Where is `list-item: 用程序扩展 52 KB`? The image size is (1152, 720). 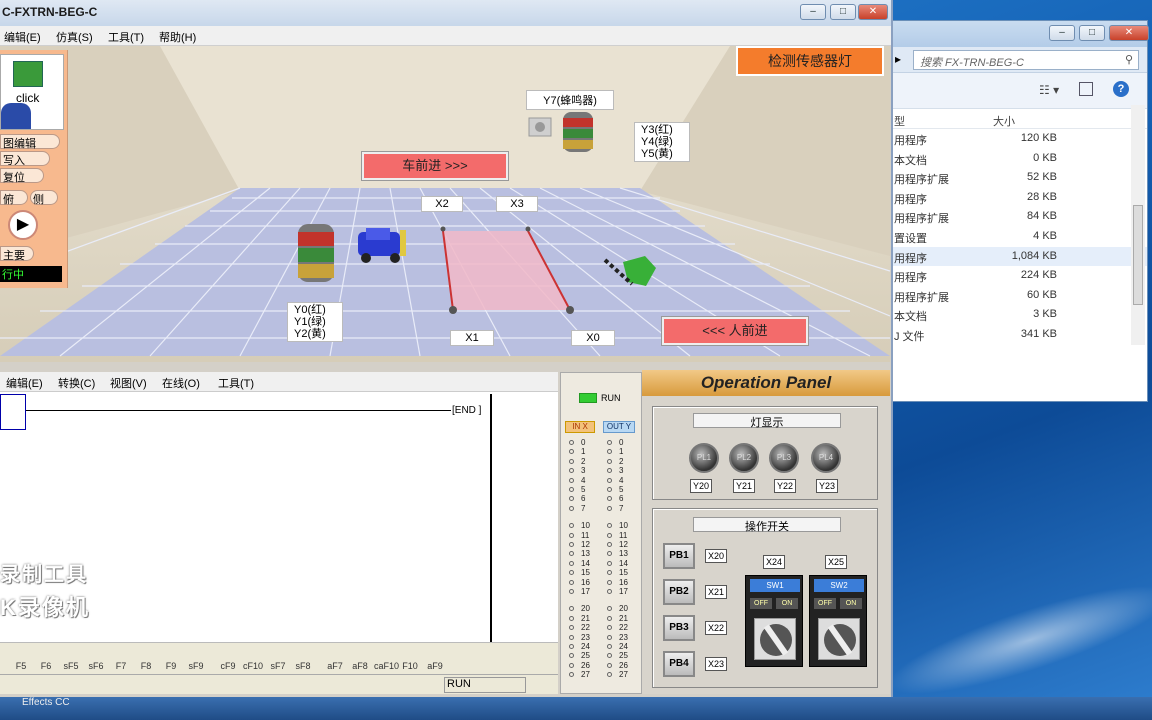 list-item: 用程序扩展 52 KB is located at coordinates (1019, 178).